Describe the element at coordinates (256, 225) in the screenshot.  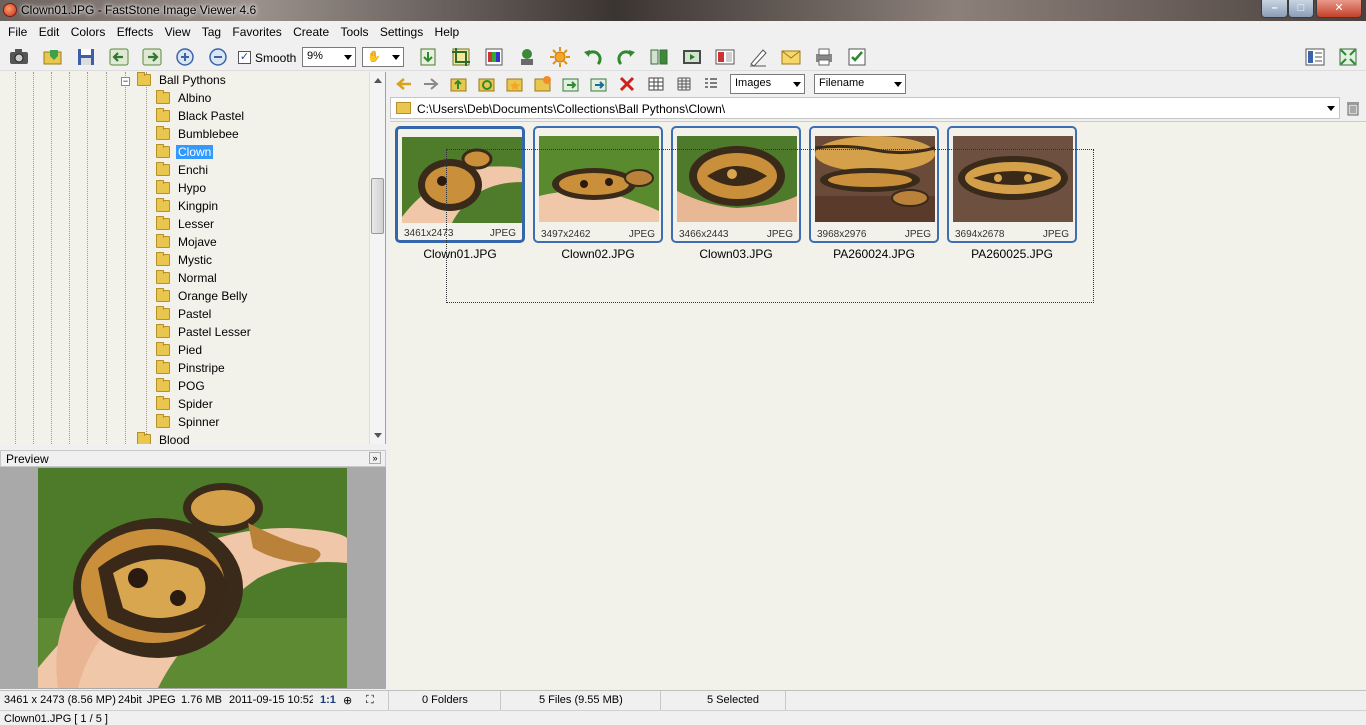
I see `tree-item: Lesser` at that location.